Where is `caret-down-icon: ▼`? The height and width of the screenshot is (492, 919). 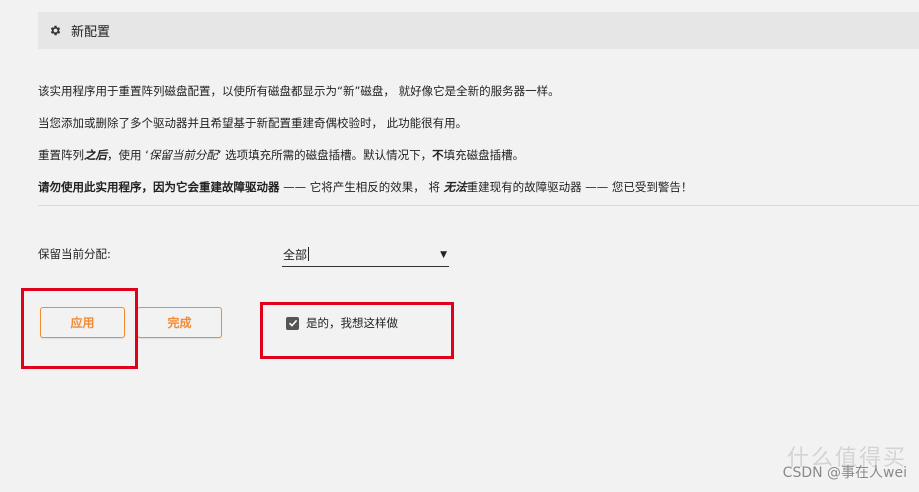
caret-down-icon: ▼ is located at coordinates (443, 254).